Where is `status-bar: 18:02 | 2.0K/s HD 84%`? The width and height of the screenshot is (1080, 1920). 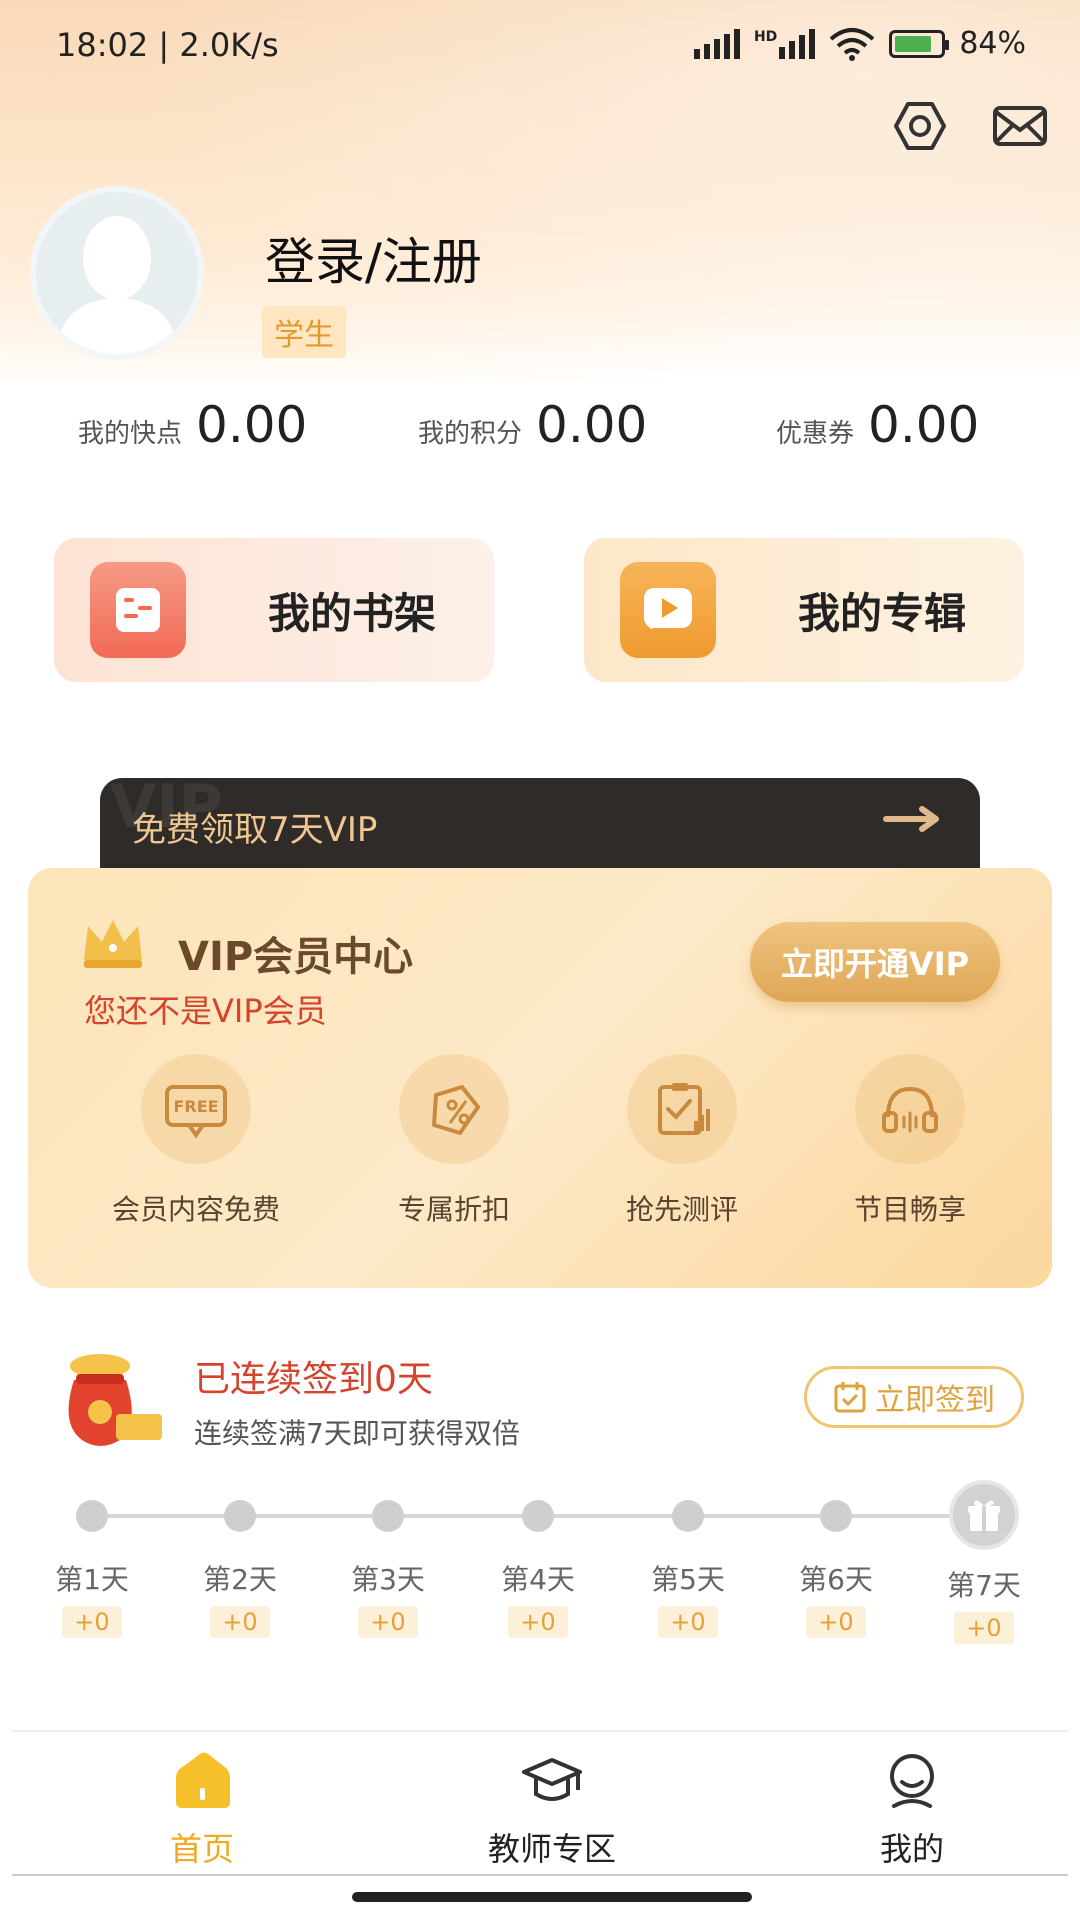 status-bar: 18:02 | 2.0K/s HD 84% is located at coordinates (540, 48).